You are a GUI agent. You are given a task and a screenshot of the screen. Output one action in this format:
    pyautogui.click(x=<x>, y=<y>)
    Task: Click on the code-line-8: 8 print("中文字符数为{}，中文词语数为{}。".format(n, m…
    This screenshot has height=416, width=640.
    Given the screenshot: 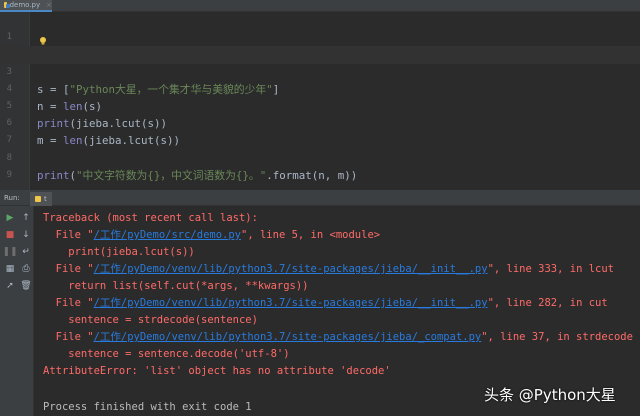 What is the action you would take?
    pyautogui.click(x=320, y=157)
    